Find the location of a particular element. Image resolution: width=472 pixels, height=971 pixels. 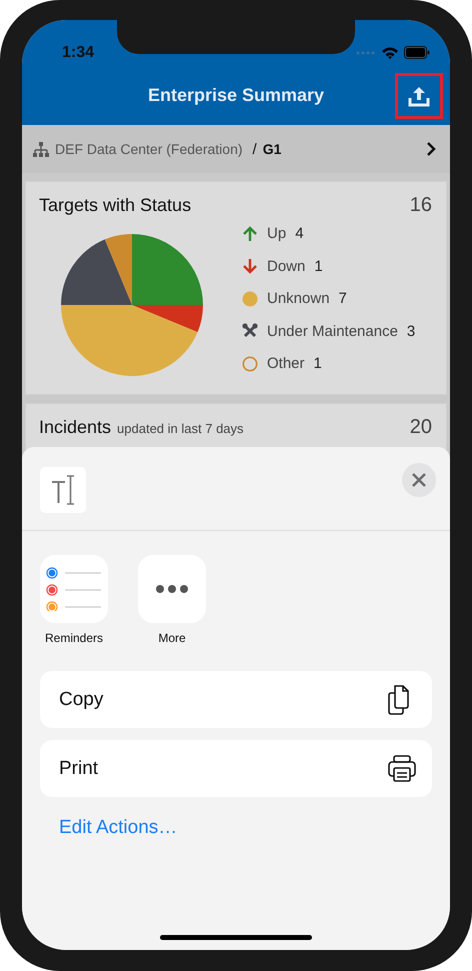

legend-count: 7 is located at coordinates (342, 299).